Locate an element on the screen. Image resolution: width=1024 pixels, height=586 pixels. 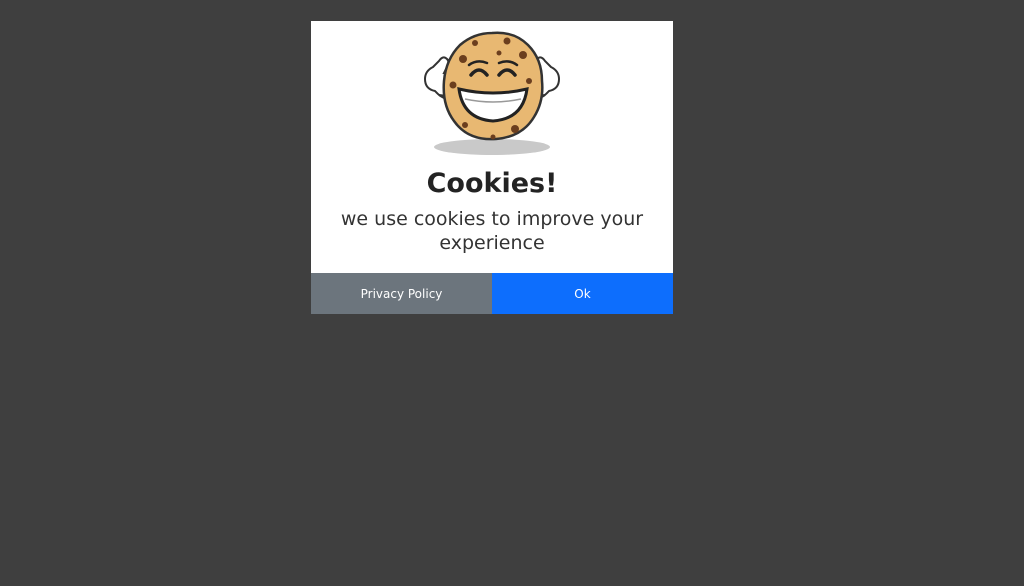
privacy-policy-button: Privacy Policy is located at coordinates (401, 293).